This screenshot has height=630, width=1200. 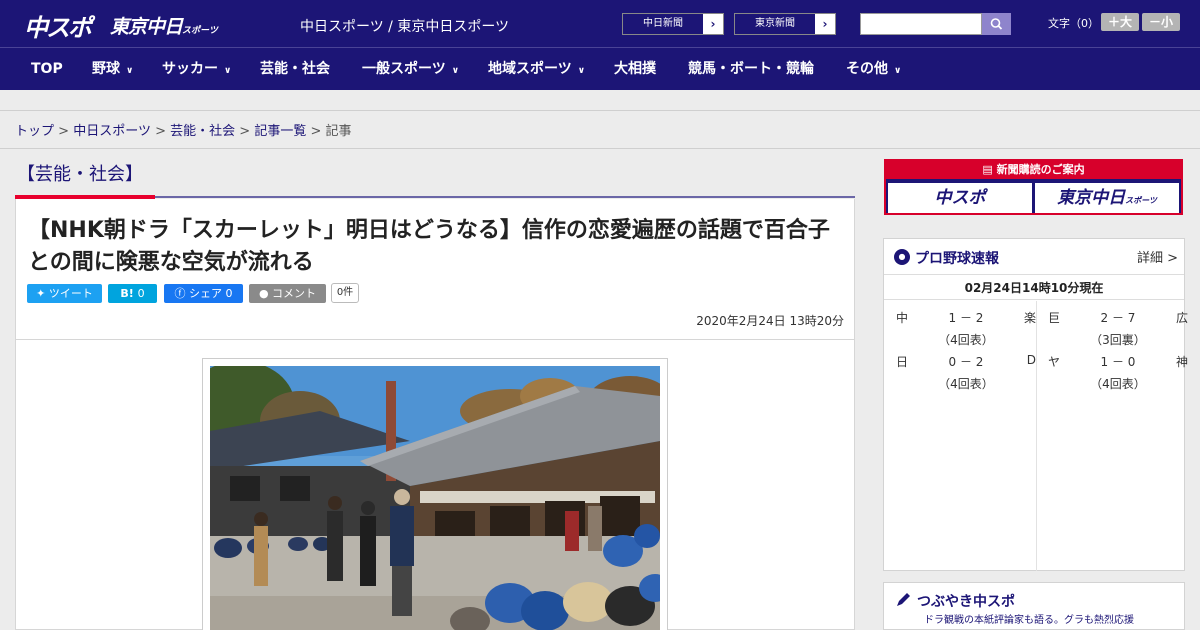 I want to click on tokyo-logo-text: 東京中日, so click(x=146, y=27).